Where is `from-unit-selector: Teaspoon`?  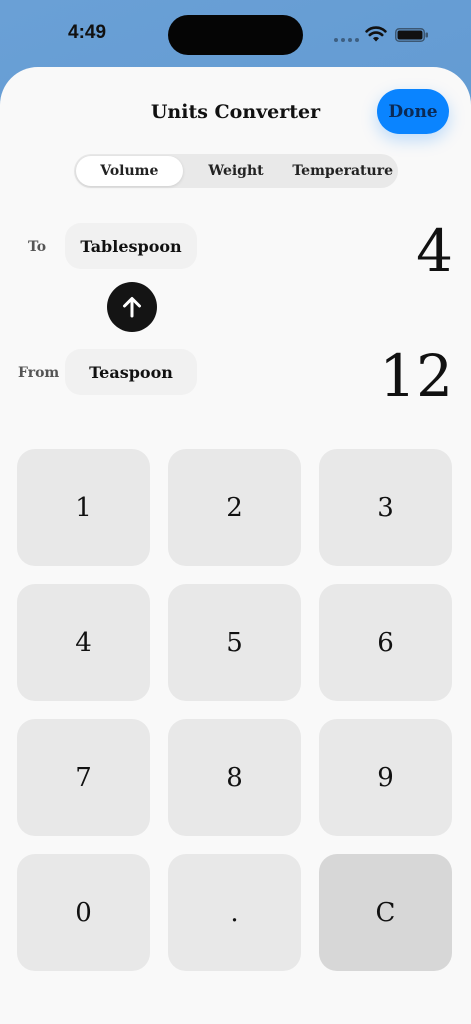 from-unit-selector: Teaspoon is located at coordinates (131, 372).